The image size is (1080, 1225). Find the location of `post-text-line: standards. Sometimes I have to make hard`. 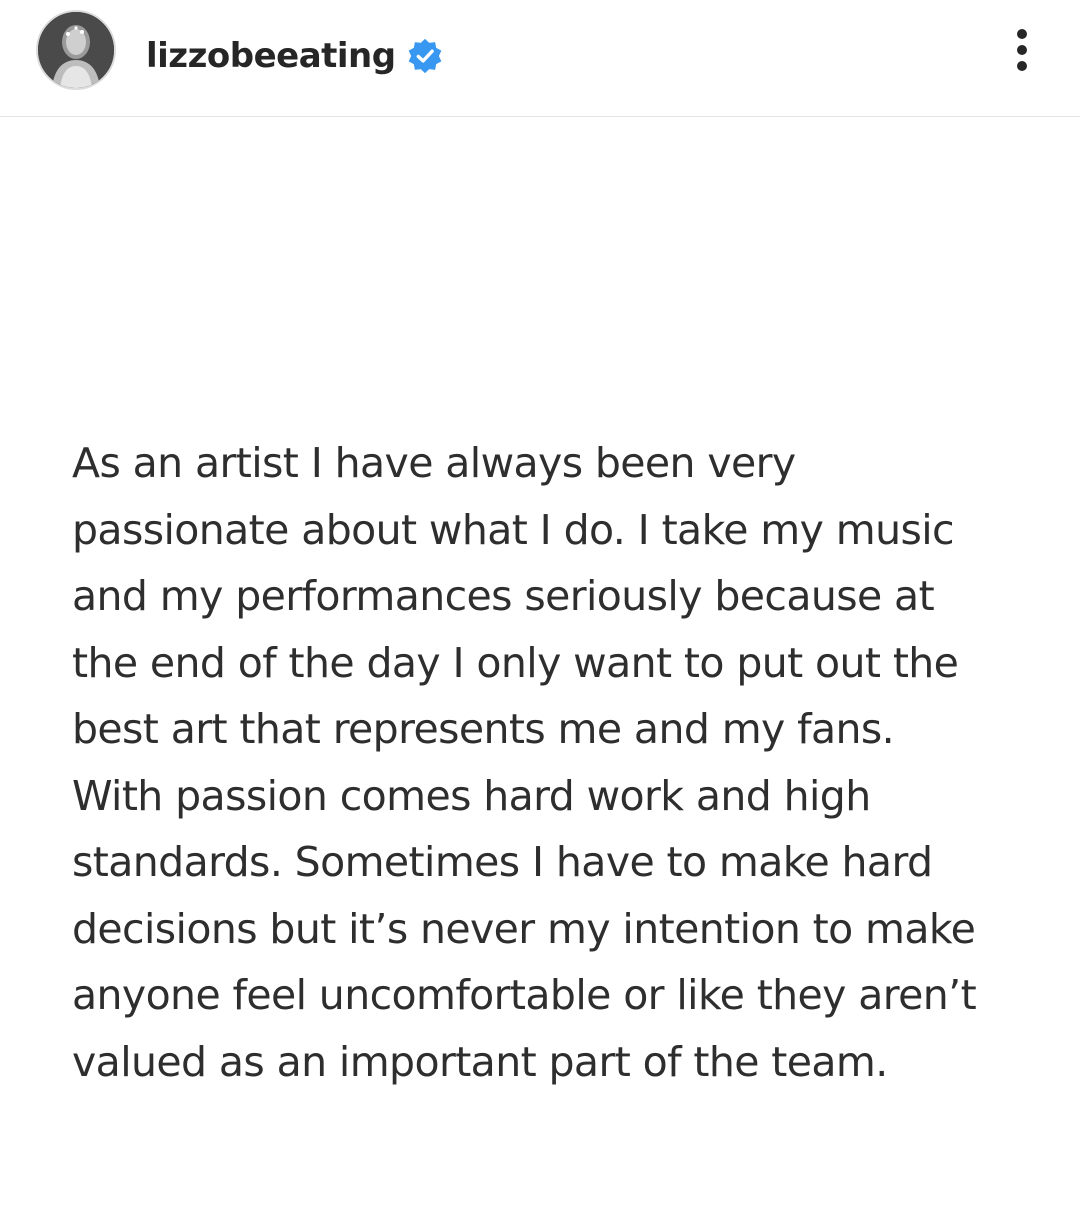

post-text-line: standards. Sometimes I have to make hard is located at coordinates (502, 862).